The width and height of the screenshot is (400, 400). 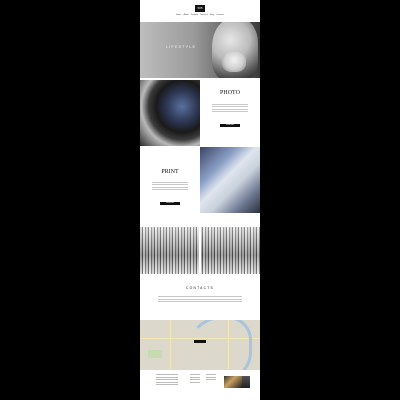 I want to click on print-panel: PRINT Read more, so click(x=170, y=180).